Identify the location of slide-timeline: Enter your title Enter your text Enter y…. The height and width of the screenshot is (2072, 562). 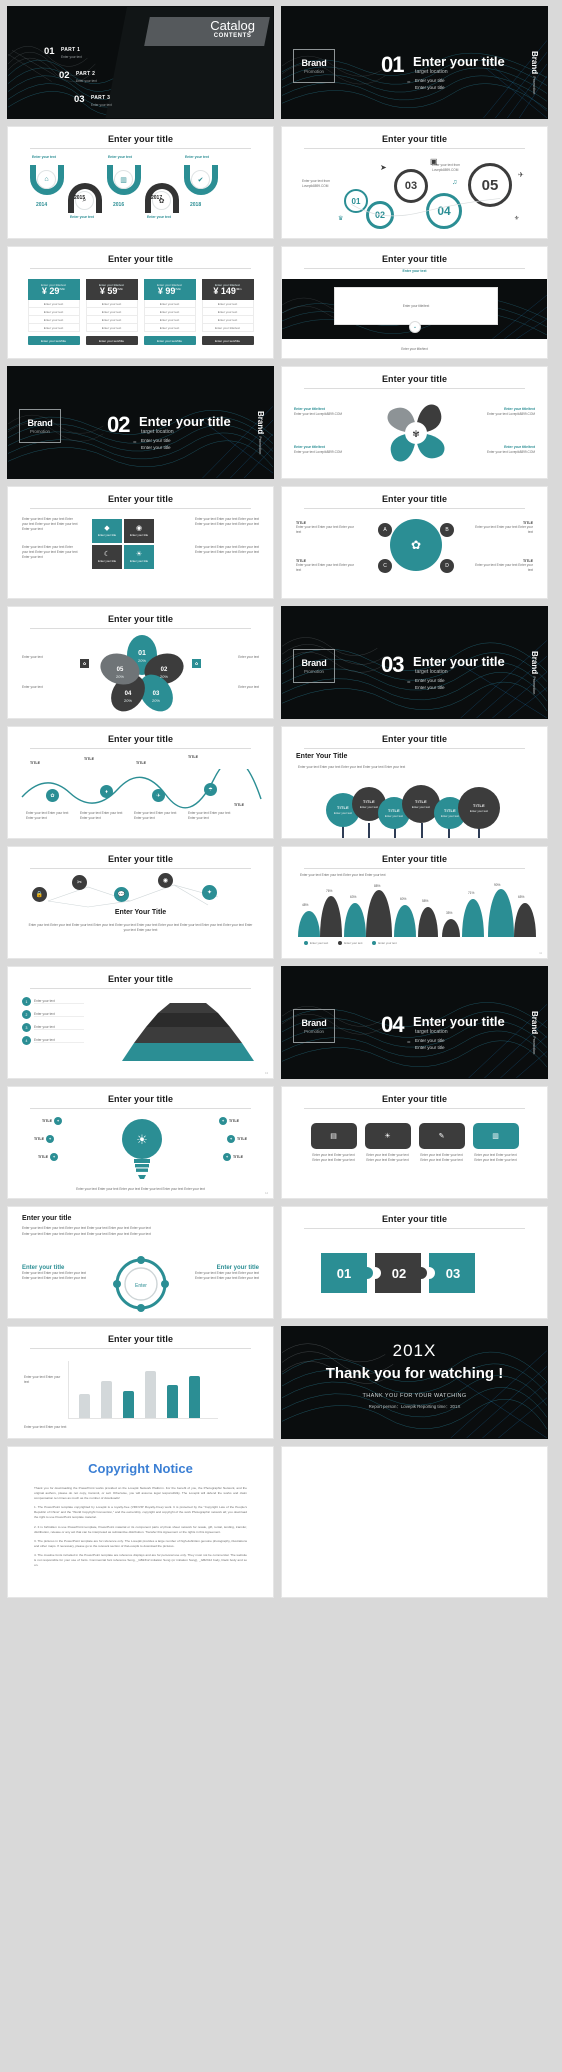
(140, 182).